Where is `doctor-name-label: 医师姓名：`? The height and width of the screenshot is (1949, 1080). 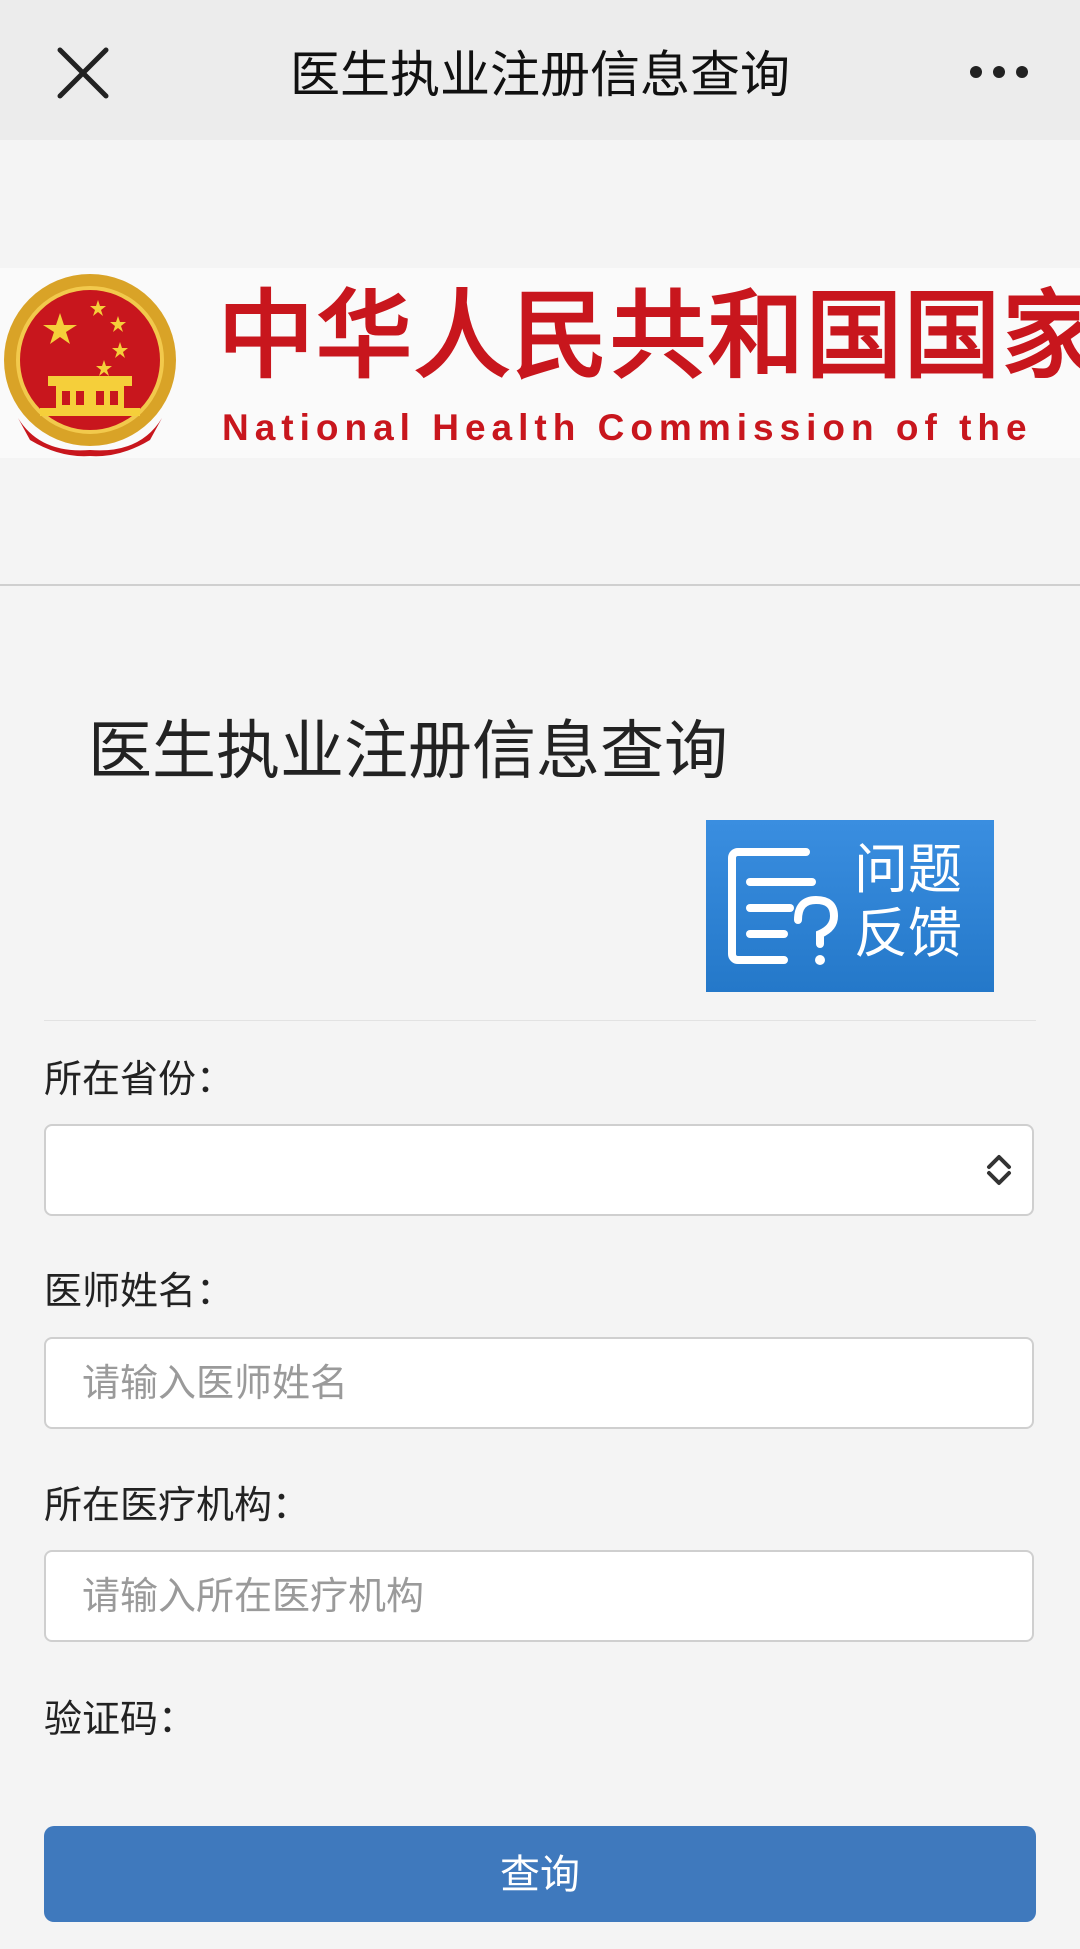
doctor-name-label: 医师姓名： is located at coordinates (139, 1291).